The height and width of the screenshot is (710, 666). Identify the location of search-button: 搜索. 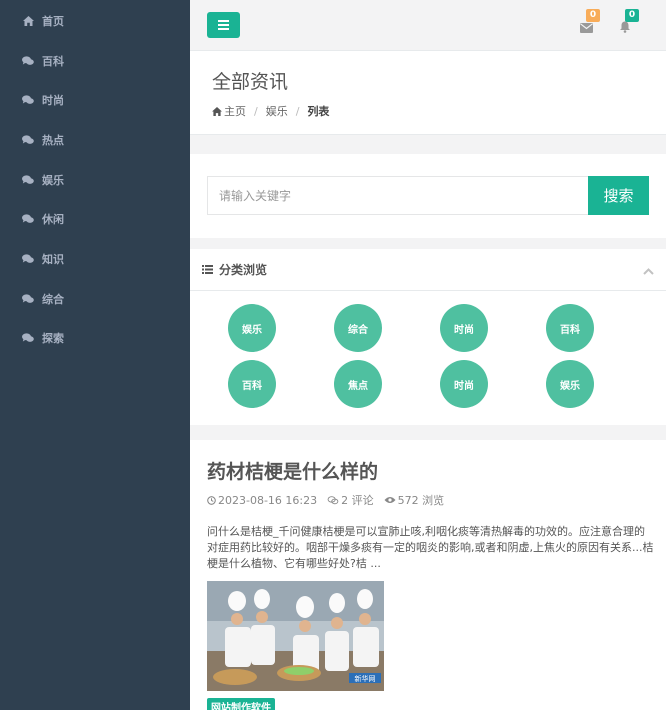
(618, 195).